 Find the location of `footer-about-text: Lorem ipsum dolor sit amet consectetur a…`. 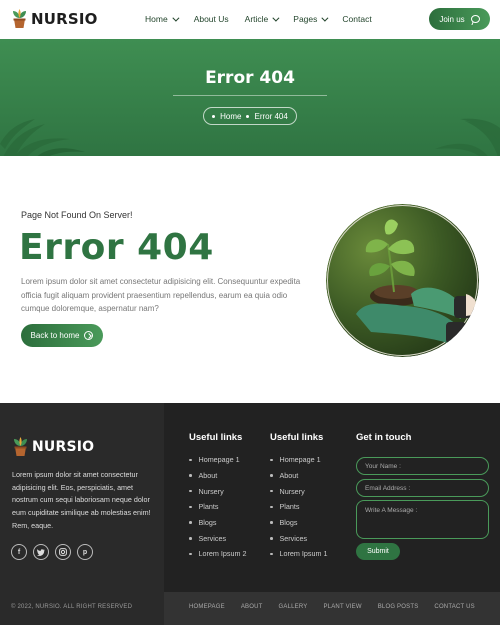

footer-about-text: Lorem ipsum dolor sit amet consectetur a… is located at coordinates (81, 500).